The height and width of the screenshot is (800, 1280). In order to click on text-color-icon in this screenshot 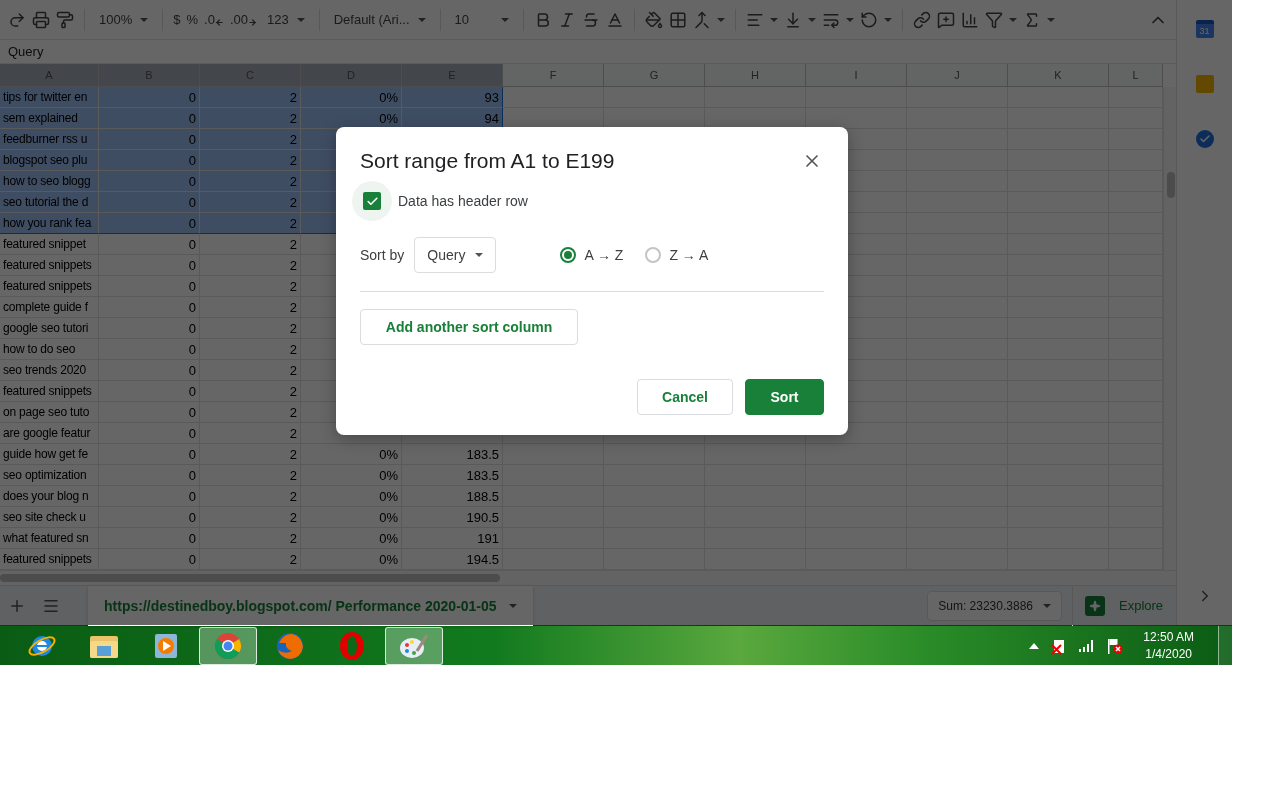, I will do `click(614, 19)`.